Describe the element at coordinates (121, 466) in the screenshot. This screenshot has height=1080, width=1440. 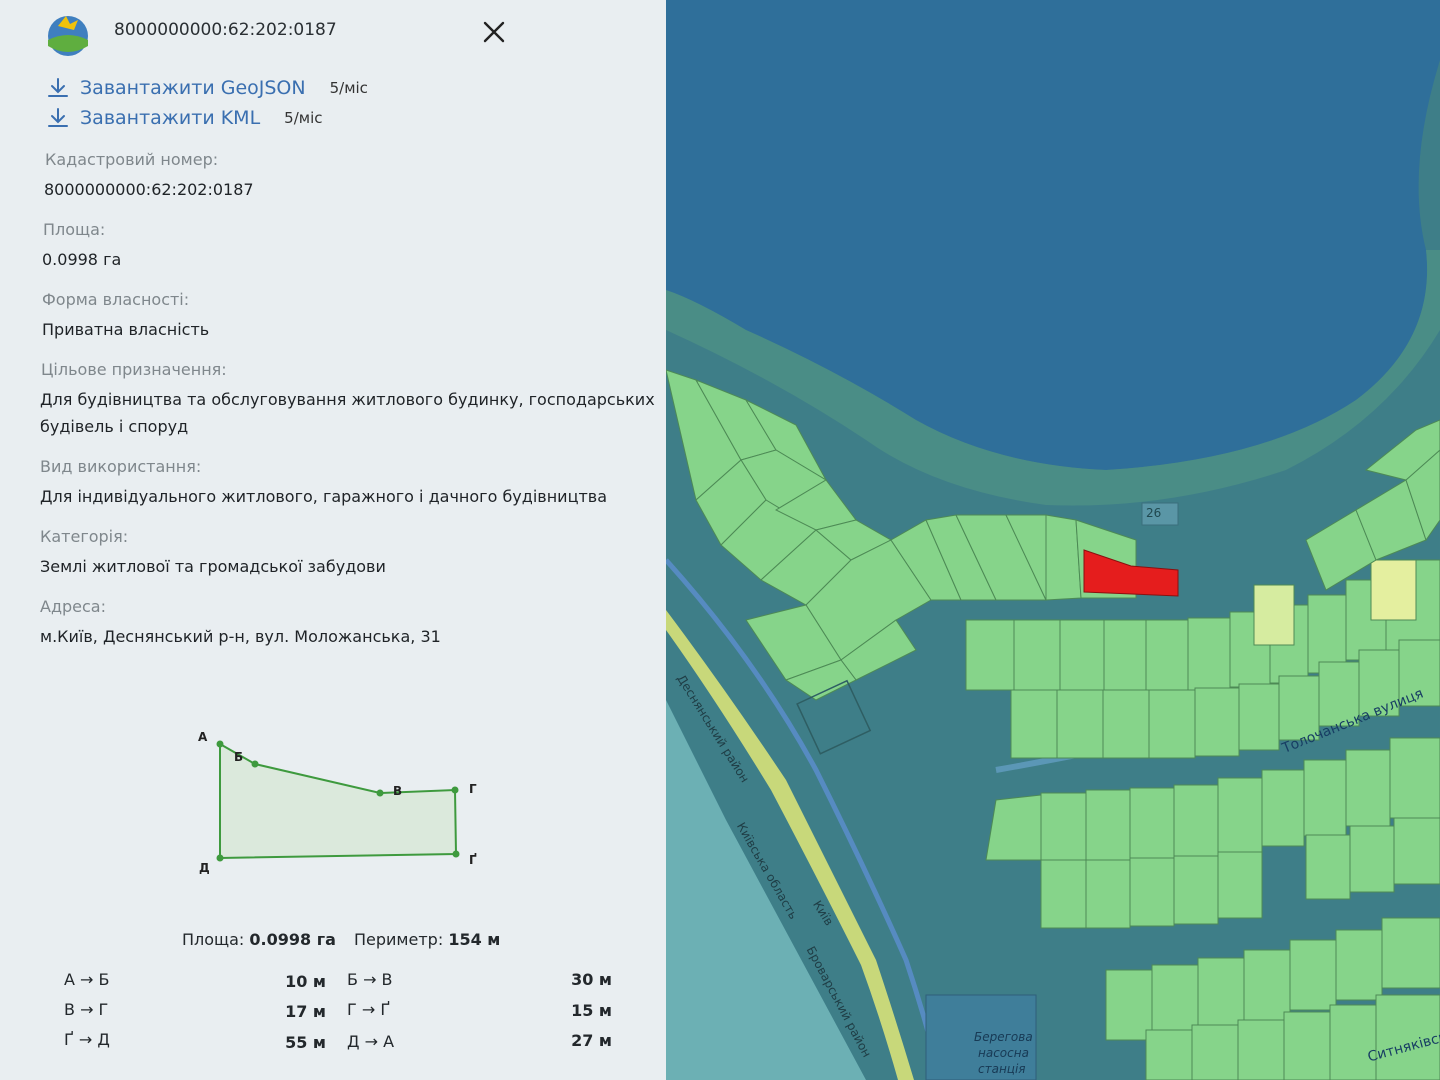
I see `usage-label: Вид використання:` at that location.